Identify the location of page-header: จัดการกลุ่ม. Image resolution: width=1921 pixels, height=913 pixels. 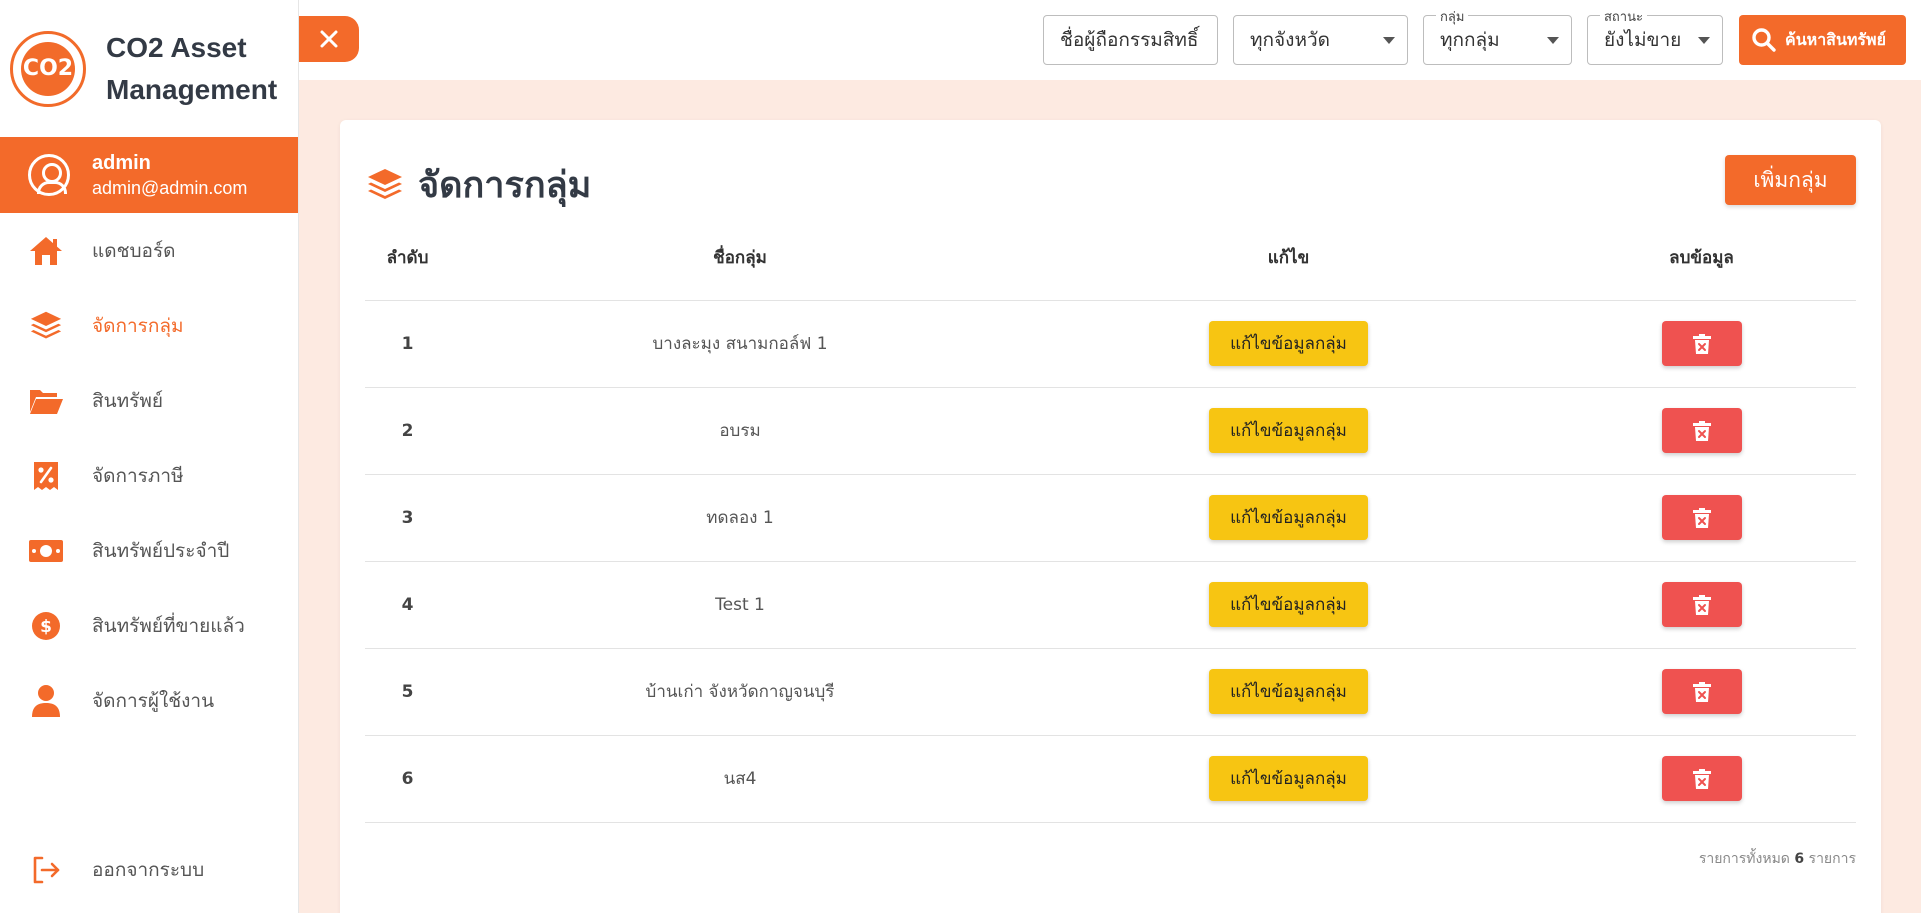
(478, 184).